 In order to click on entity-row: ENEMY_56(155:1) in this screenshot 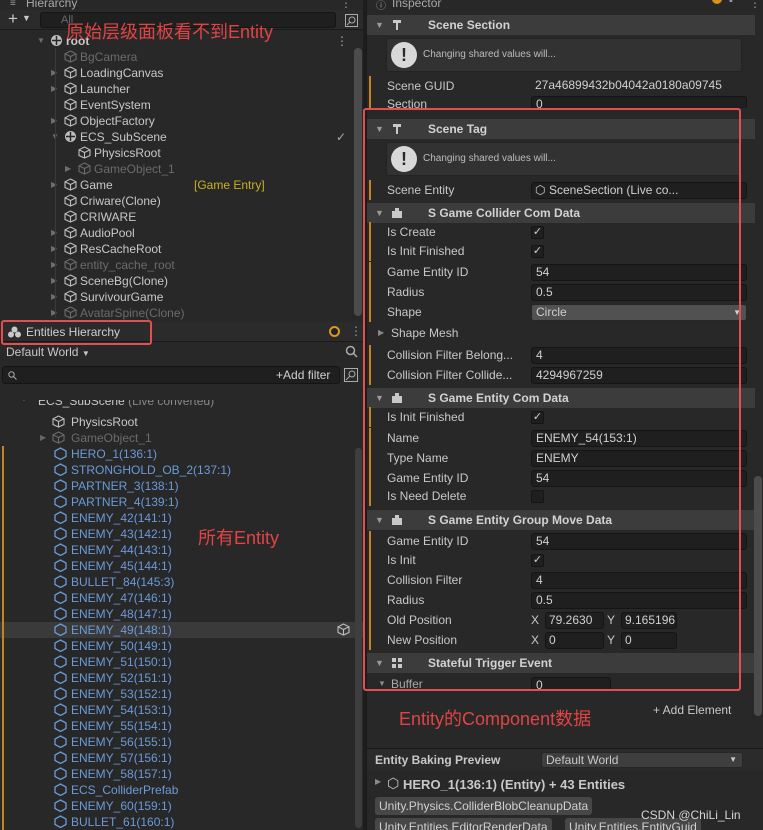, I will do `click(181, 742)`.